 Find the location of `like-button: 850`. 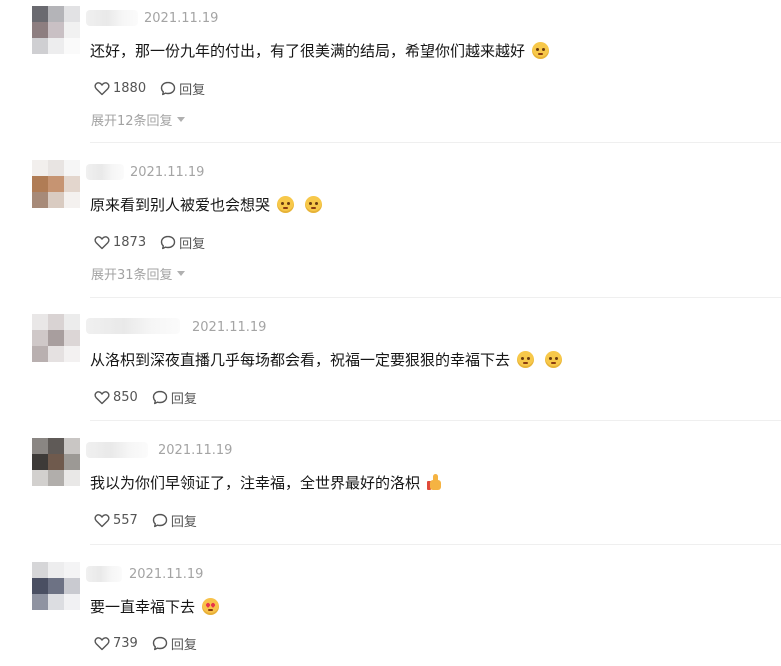

like-button: 850 is located at coordinates (116, 397).